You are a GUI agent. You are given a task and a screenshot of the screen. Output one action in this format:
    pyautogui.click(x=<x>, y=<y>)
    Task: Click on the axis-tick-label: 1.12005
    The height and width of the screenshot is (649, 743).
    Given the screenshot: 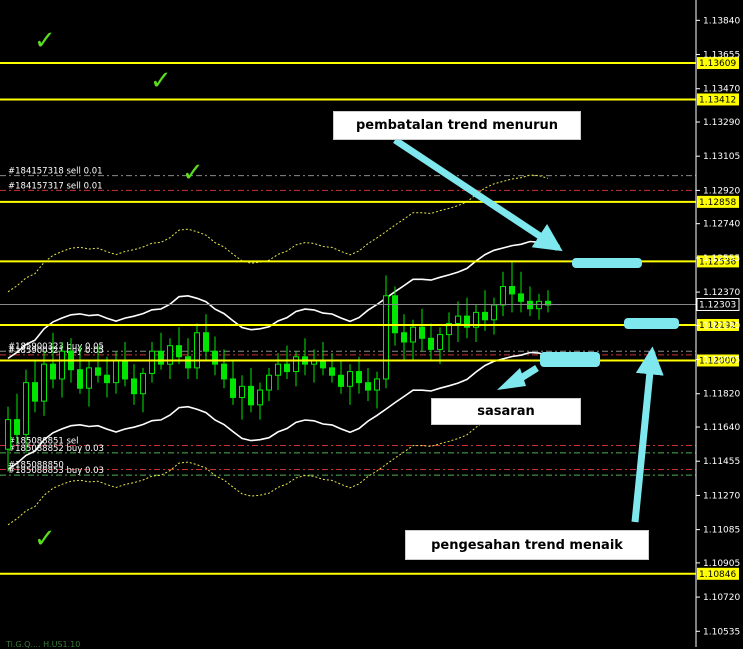 What is the action you would take?
    pyautogui.click(x=721, y=361)
    